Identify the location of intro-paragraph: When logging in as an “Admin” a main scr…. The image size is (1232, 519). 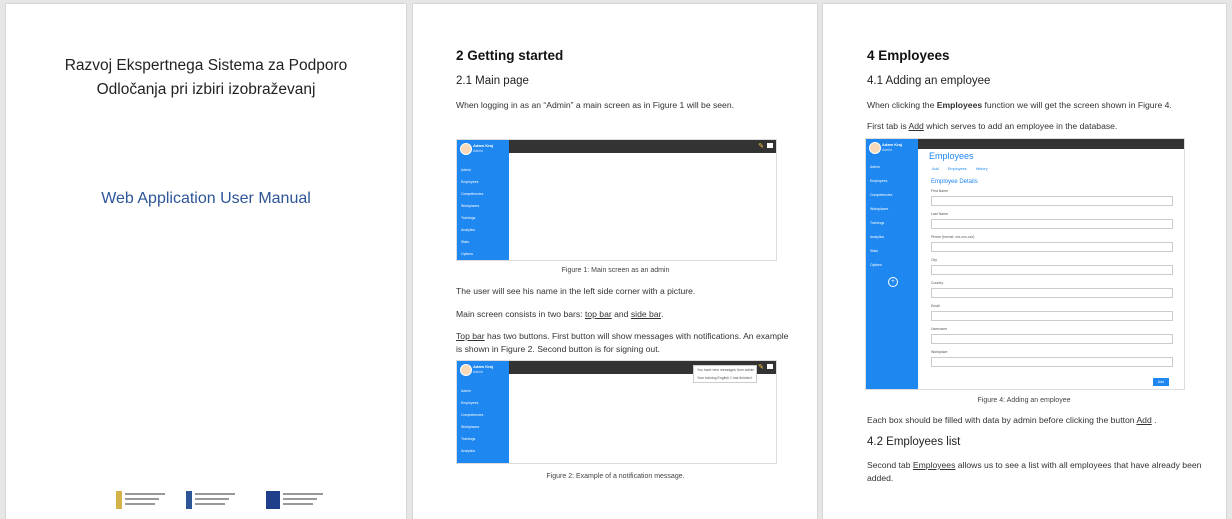
(595, 105).